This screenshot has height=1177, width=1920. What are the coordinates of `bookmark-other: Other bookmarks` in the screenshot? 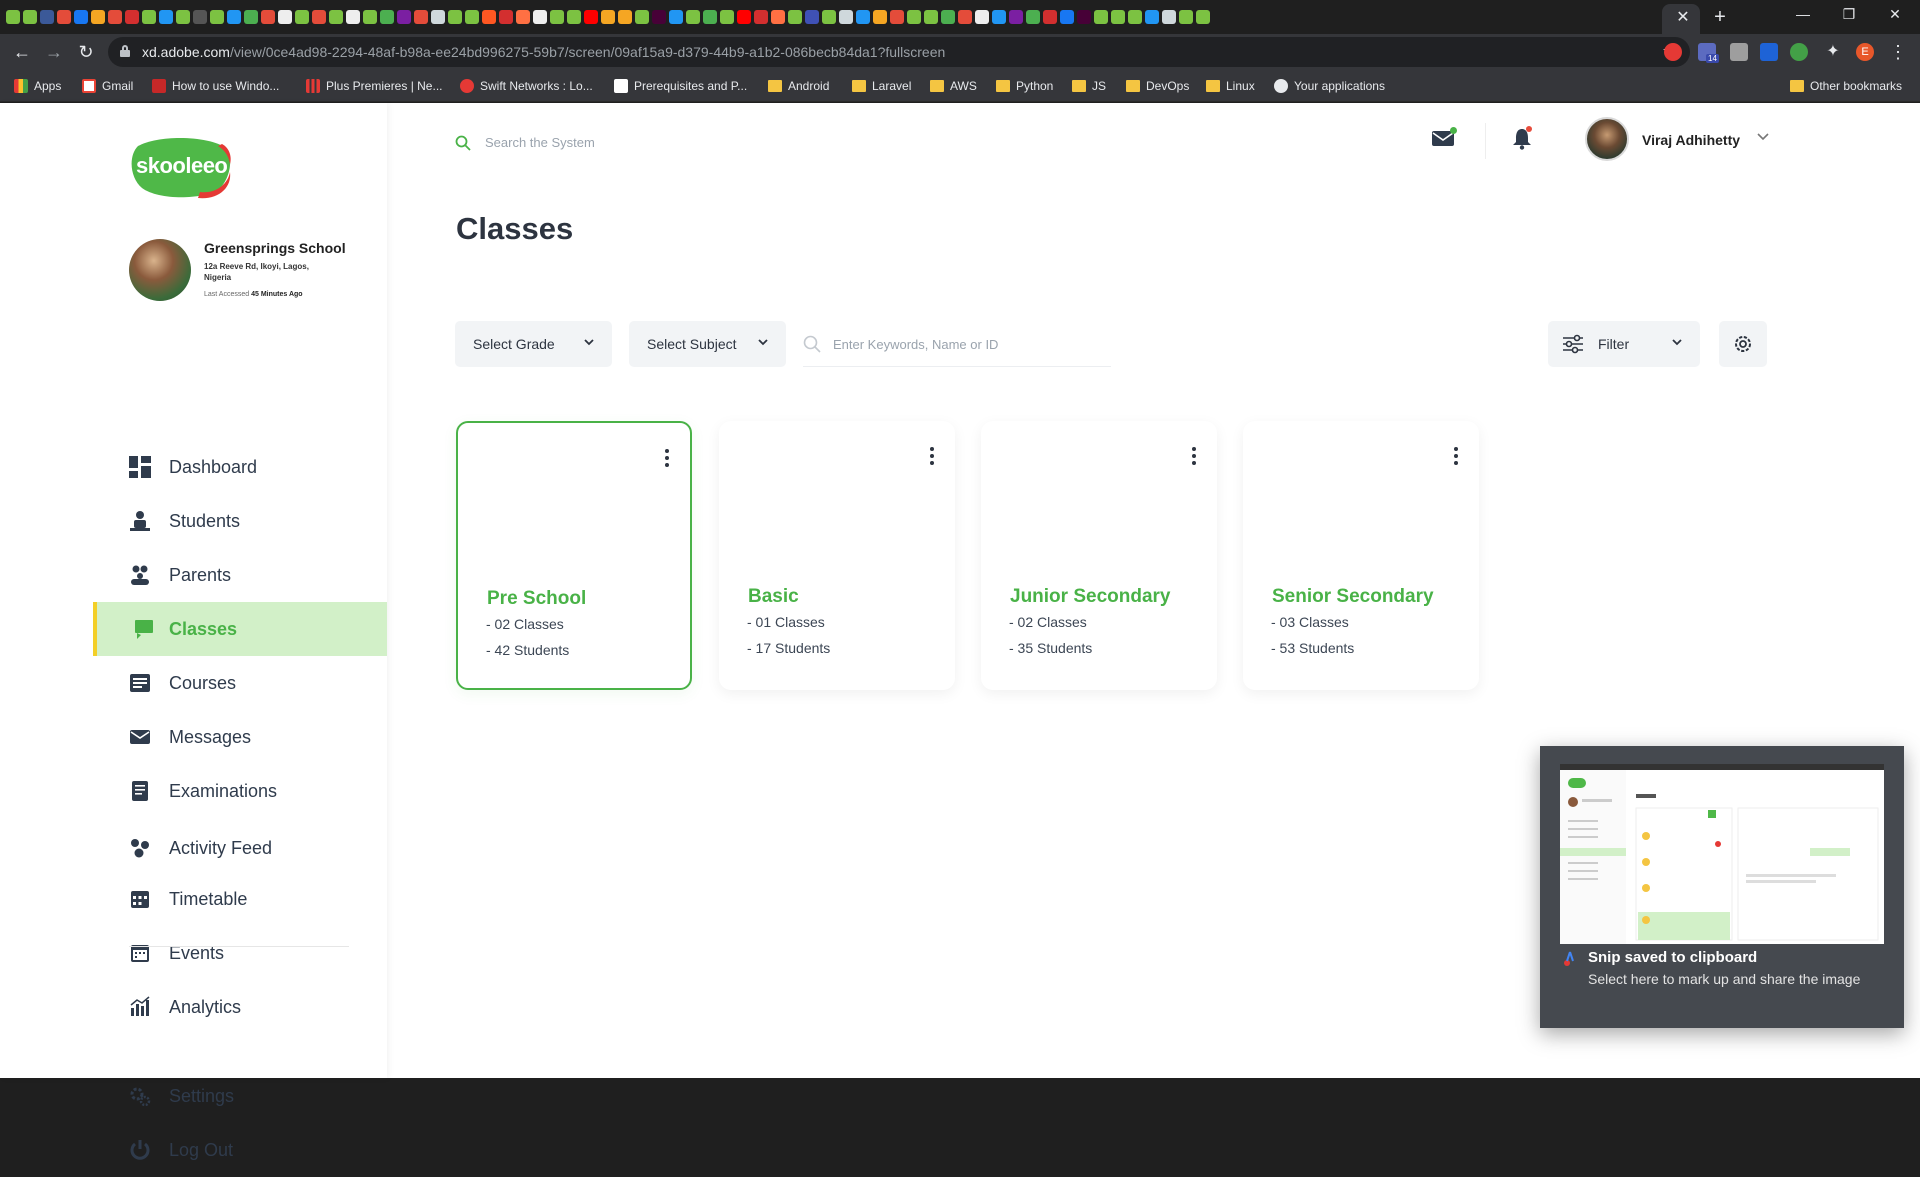 It's located at (1846, 86).